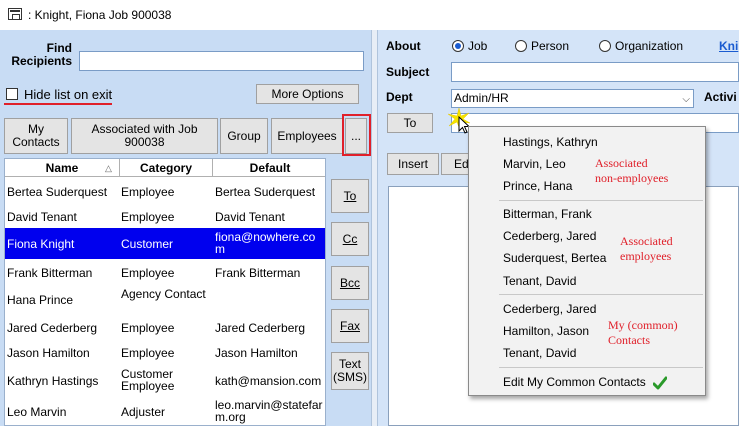 Image resolution: width=739 pixels, height=426 pixels. I want to click on table-row-selected: Fiona Knight Customer fiona@nowhere.com, so click(165, 243).